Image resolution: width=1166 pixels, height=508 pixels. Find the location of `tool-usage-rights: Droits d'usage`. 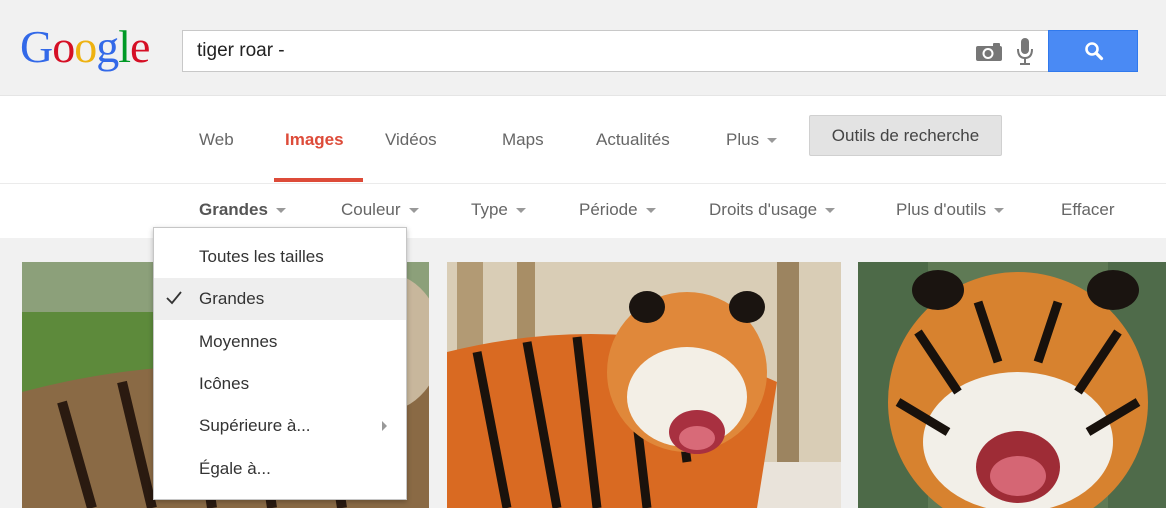

tool-usage-rights: Droits d'usage is located at coordinates (772, 210).